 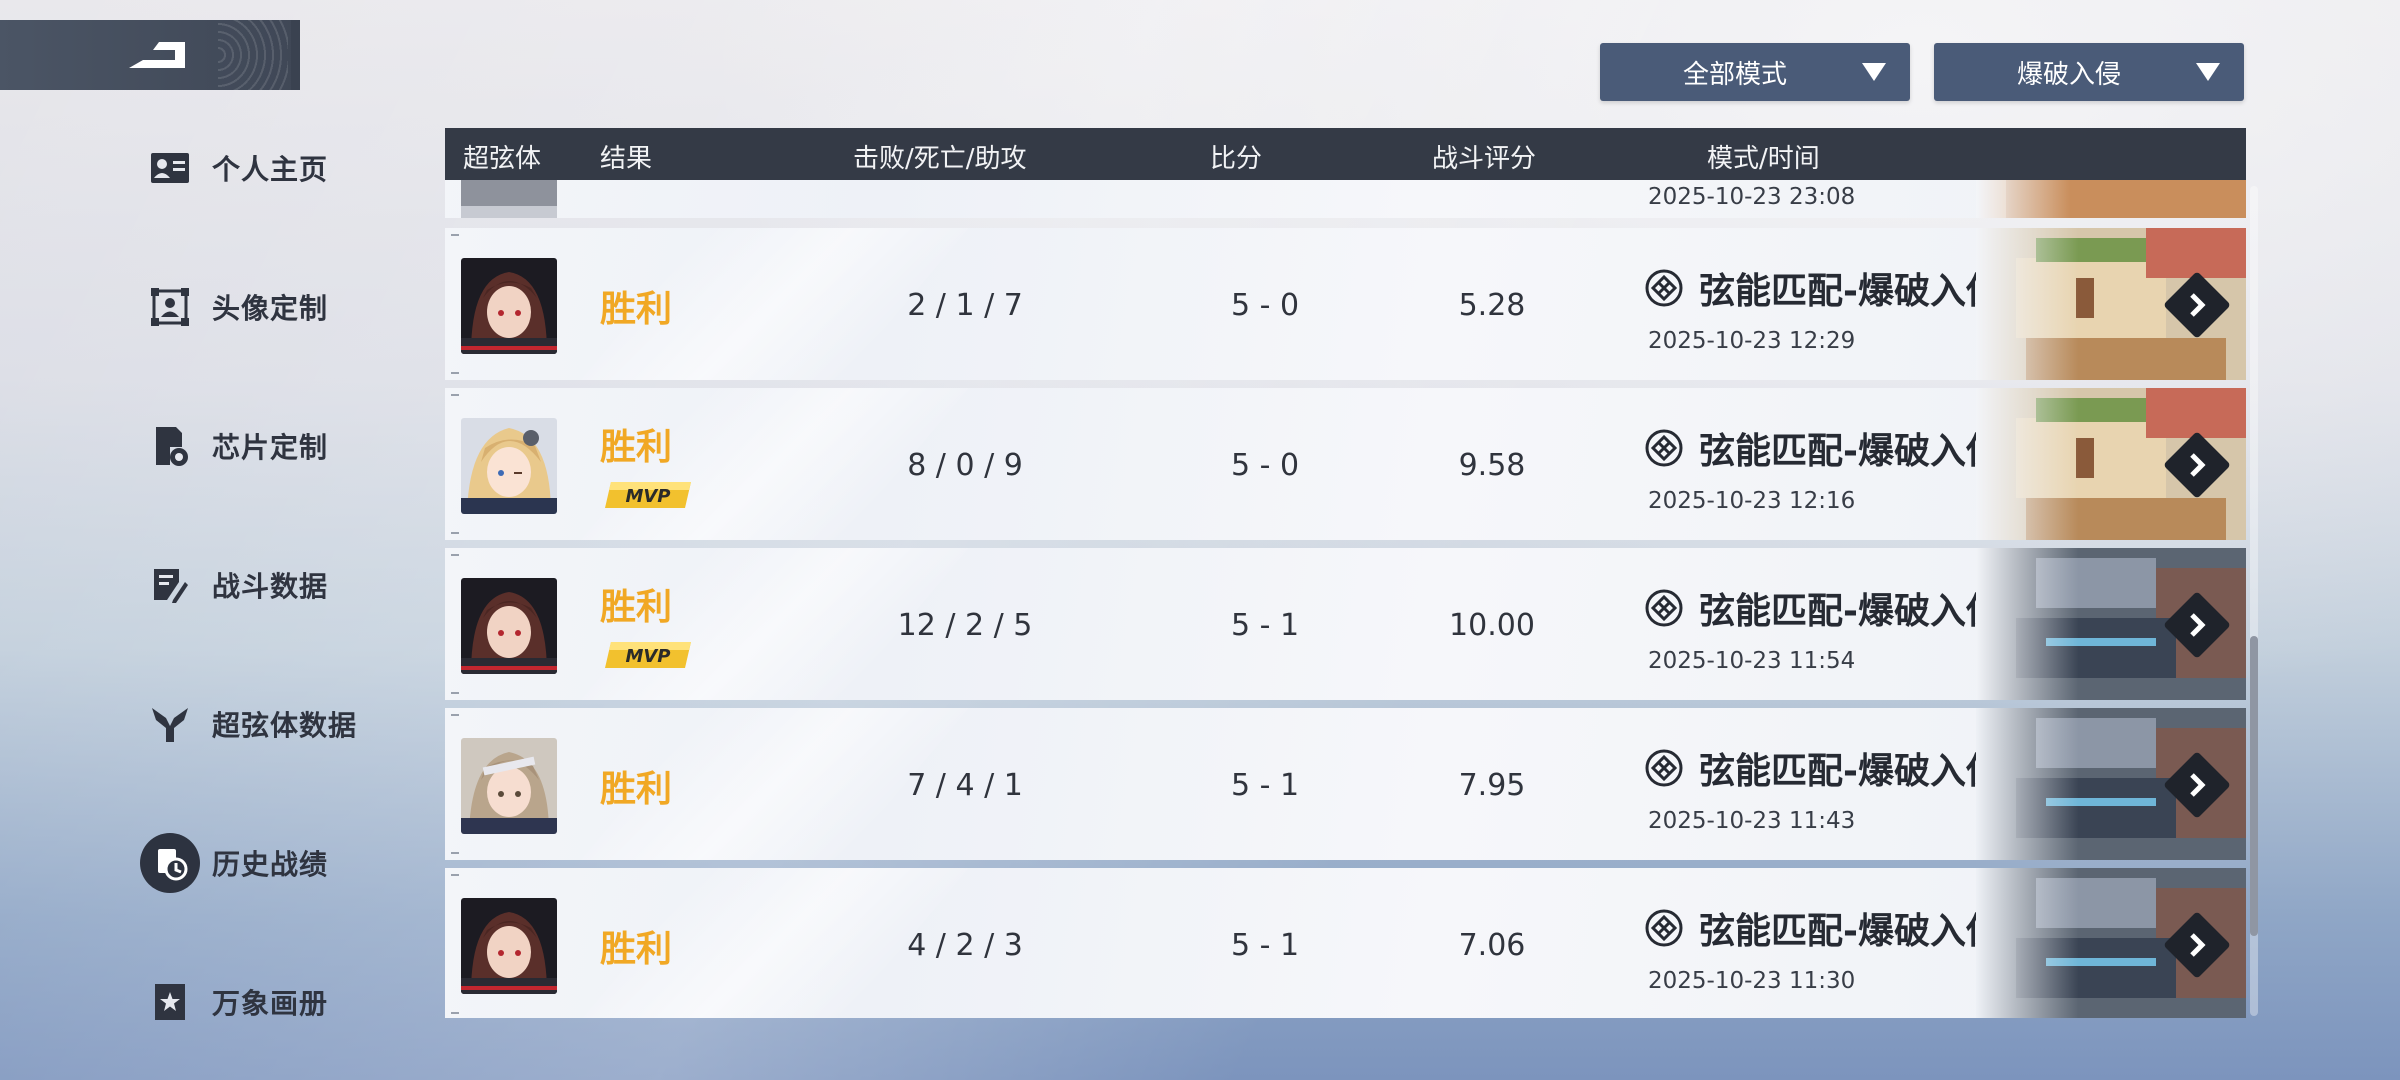 I want to click on sidebar-item-chip: 芯片定制, so click(x=290, y=446).